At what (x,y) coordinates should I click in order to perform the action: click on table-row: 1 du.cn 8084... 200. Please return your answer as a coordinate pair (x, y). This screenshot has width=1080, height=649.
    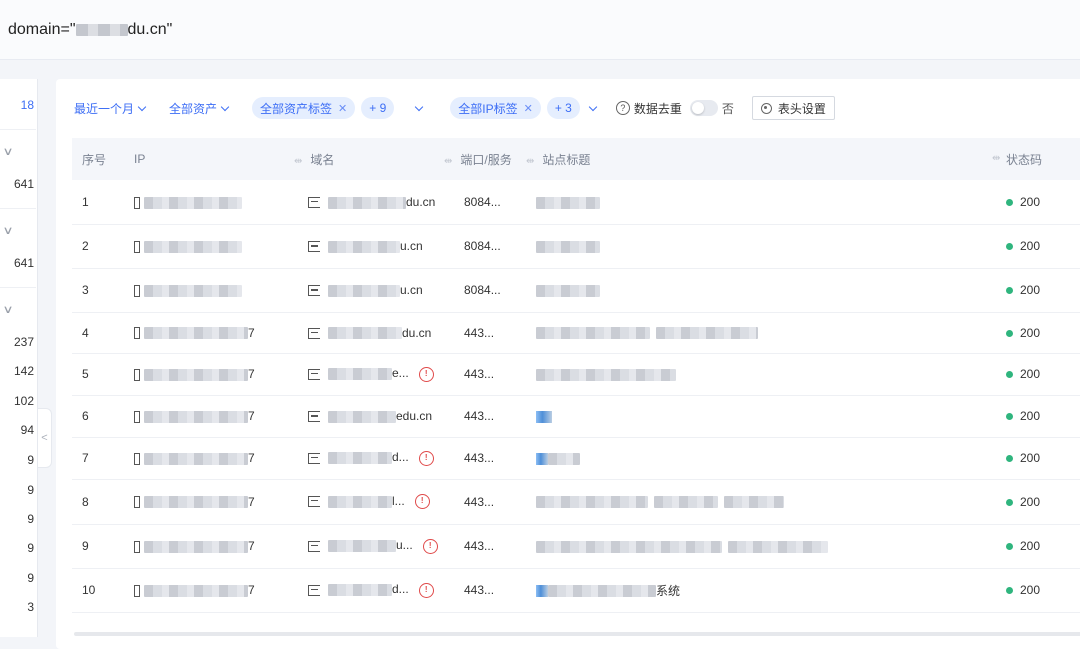
    Looking at the image, I should click on (576, 202).